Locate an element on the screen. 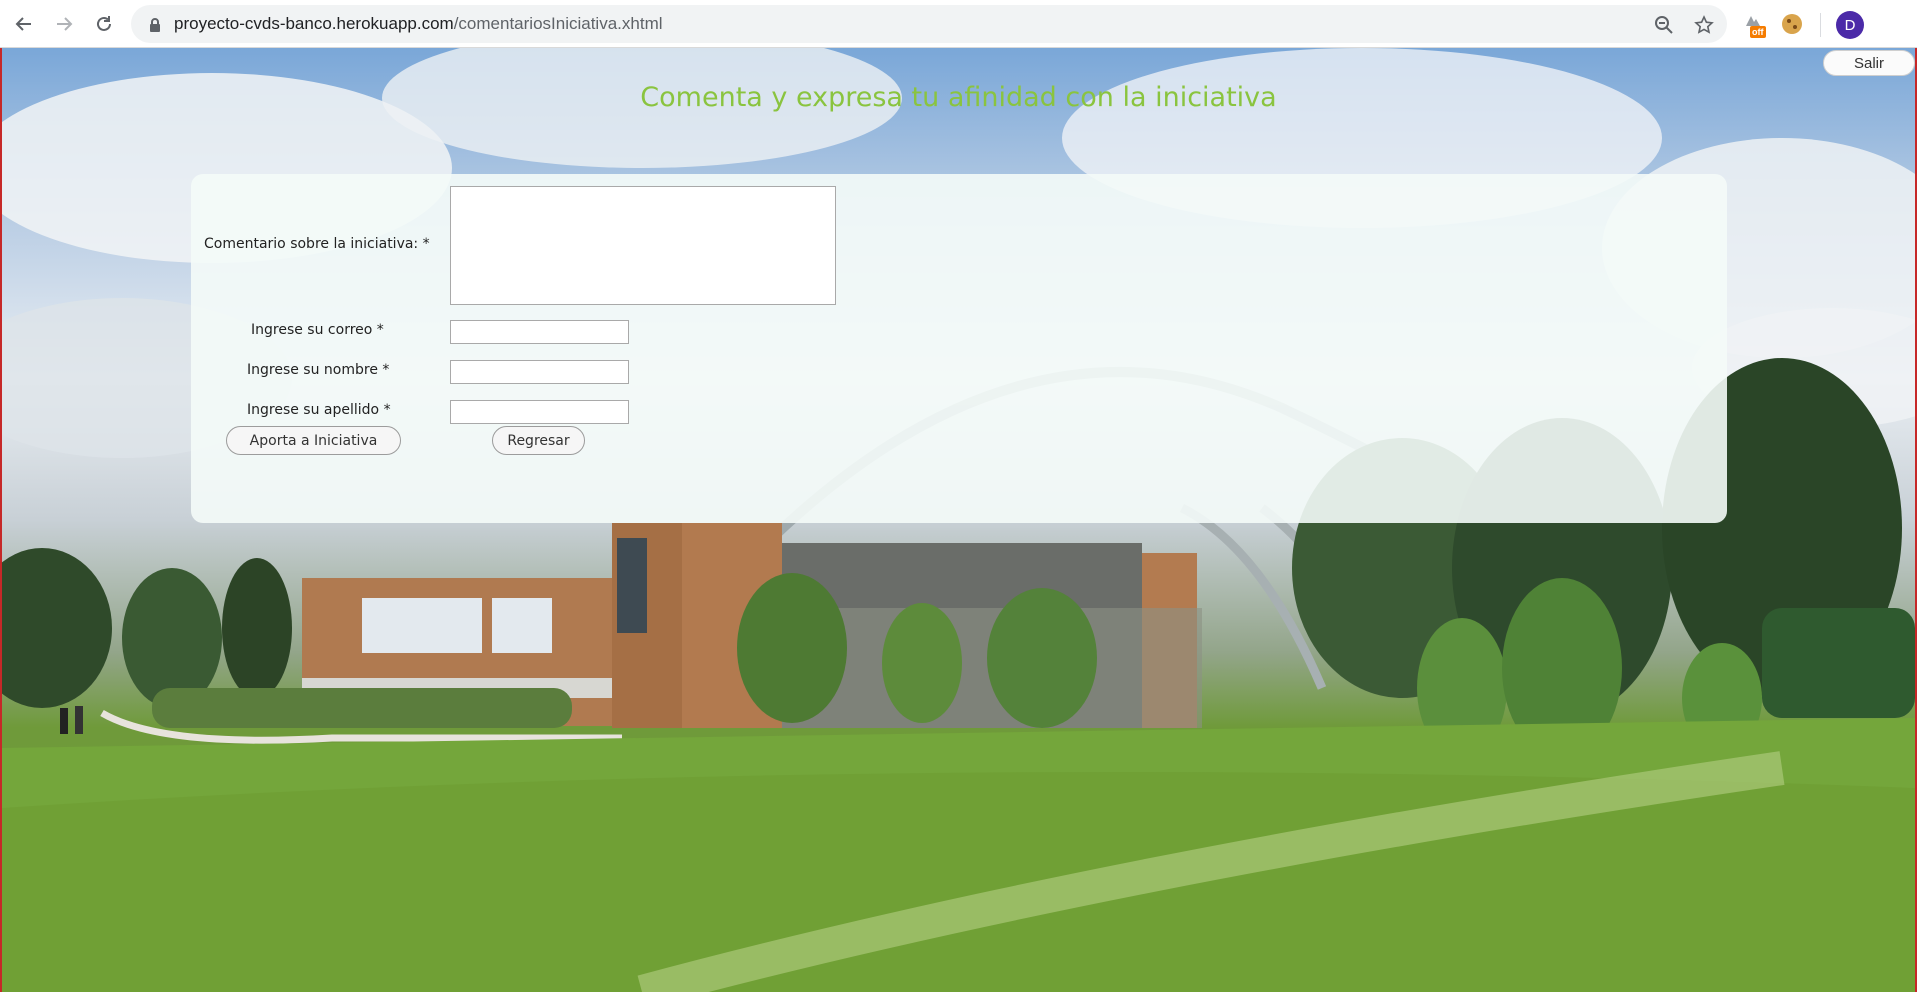 The height and width of the screenshot is (992, 1917). comment-label: Comentario sobre la iniciativa: * is located at coordinates (317, 244).